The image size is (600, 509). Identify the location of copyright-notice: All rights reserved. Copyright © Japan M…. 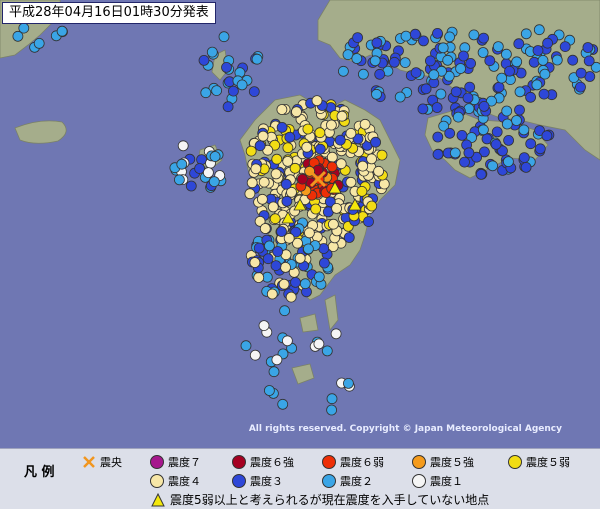
(405, 429).